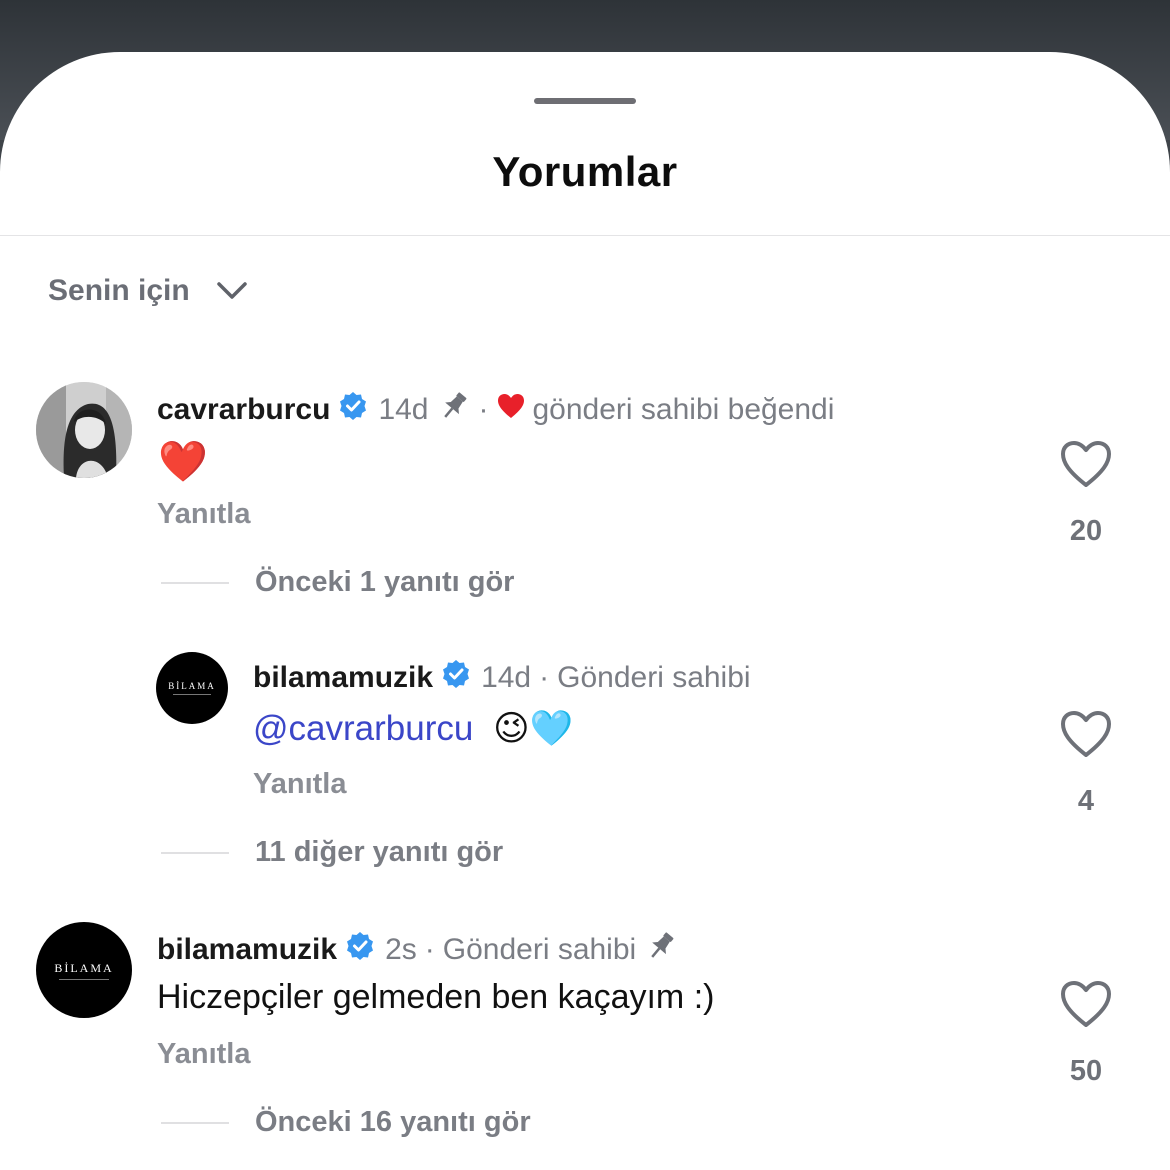 The image size is (1170, 1170). Describe the element at coordinates (417, 950) in the screenshot. I see `comment-meta: bilamamuzik 2s · Gönderi sahibi` at that location.